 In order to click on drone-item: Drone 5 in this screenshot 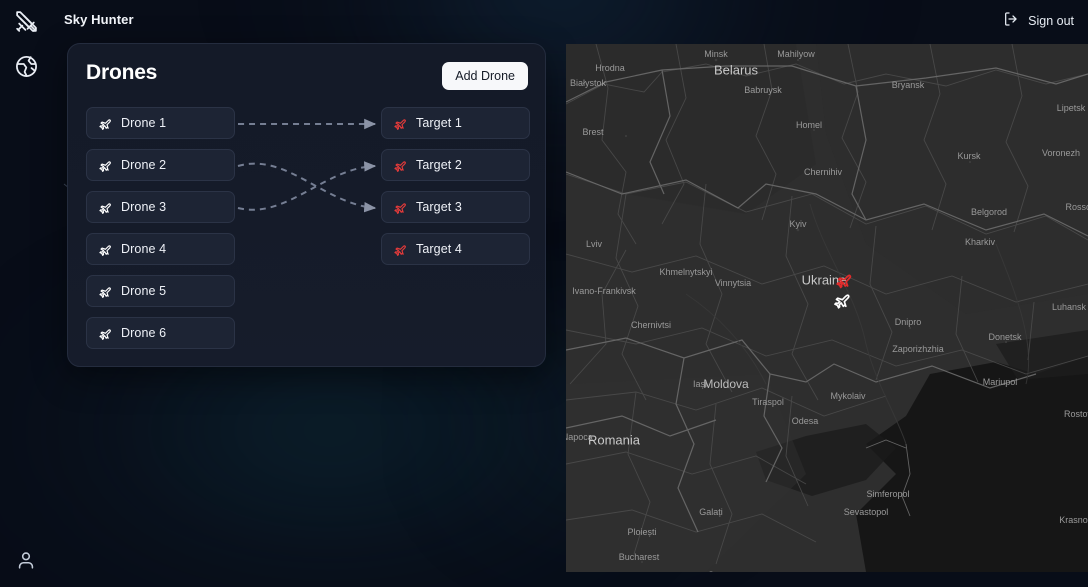, I will do `click(160, 291)`.